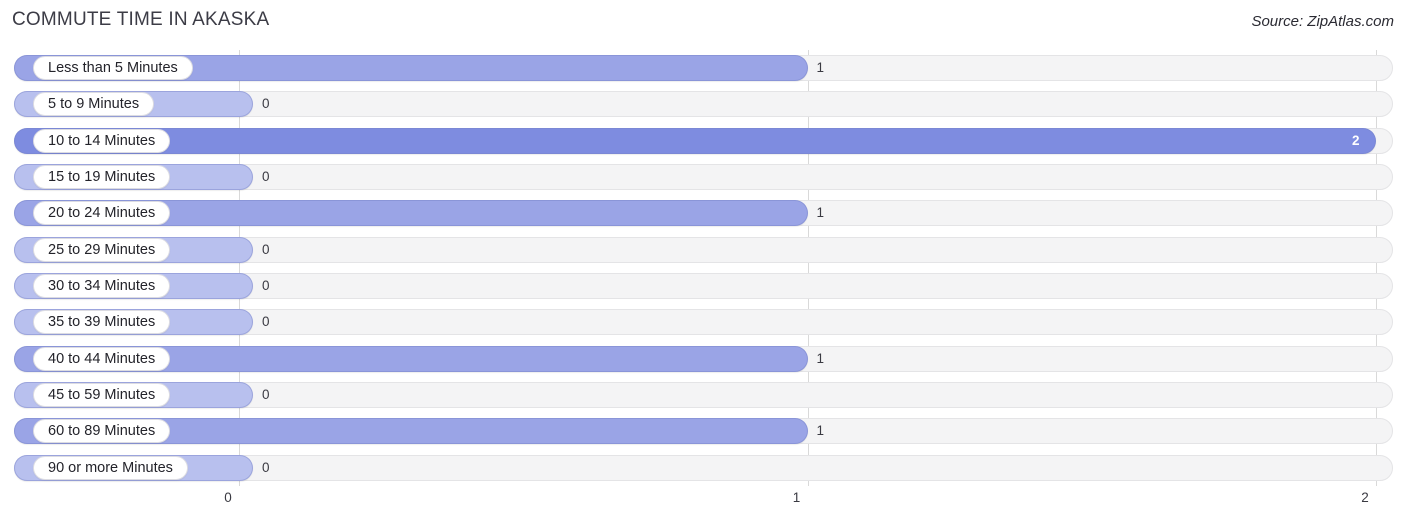 This screenshot has height=523, width=1406. I want to click on category-label: 10 to 14 Minutes, so click(102, 140).